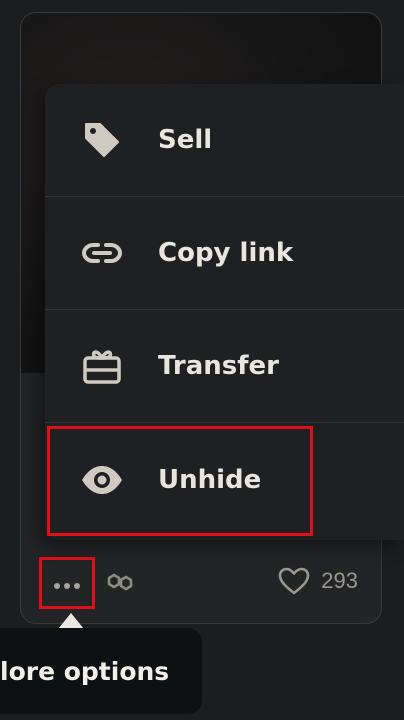 This screenshot has width=404, height=720. What do you see at coordinates (317, 581) in the screenshot?
I see `like-control: 293` at bounding box center [317, 581].